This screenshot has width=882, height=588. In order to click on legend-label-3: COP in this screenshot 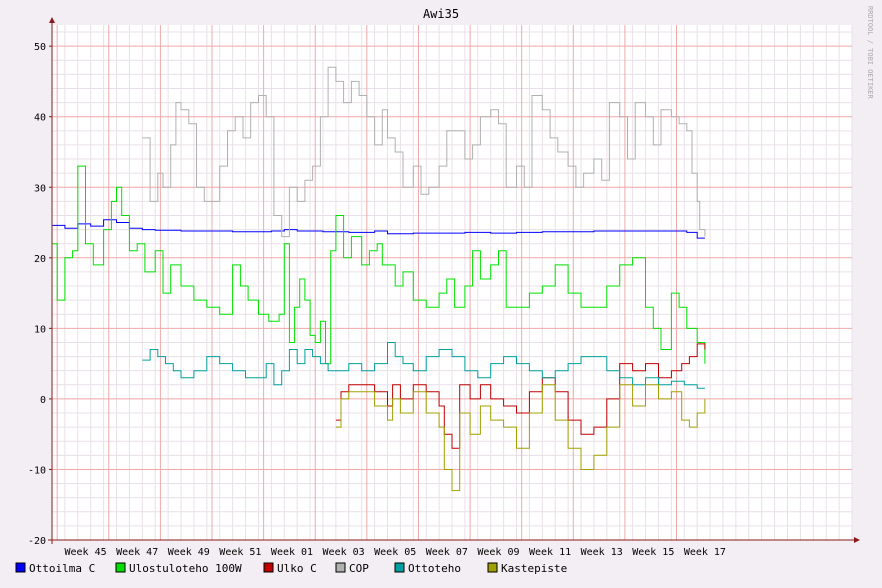, I will do `click(359, 568)`.